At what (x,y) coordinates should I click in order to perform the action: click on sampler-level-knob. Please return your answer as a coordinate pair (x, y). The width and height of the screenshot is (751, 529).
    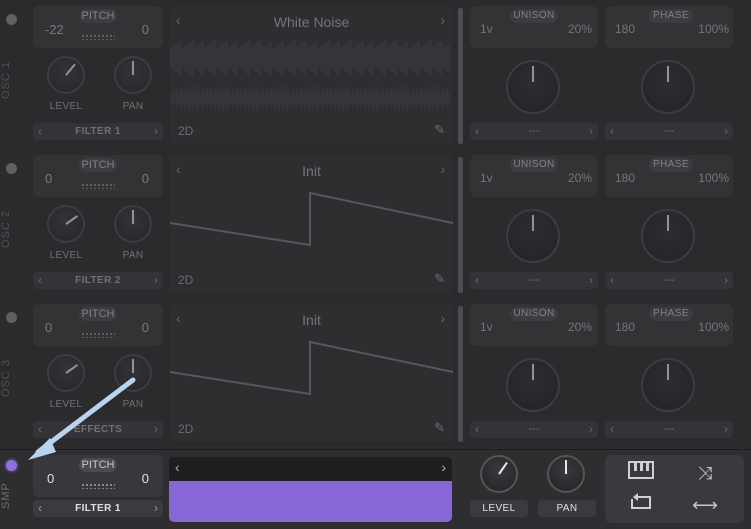
    Looking at the image, I should click on (499, 474).